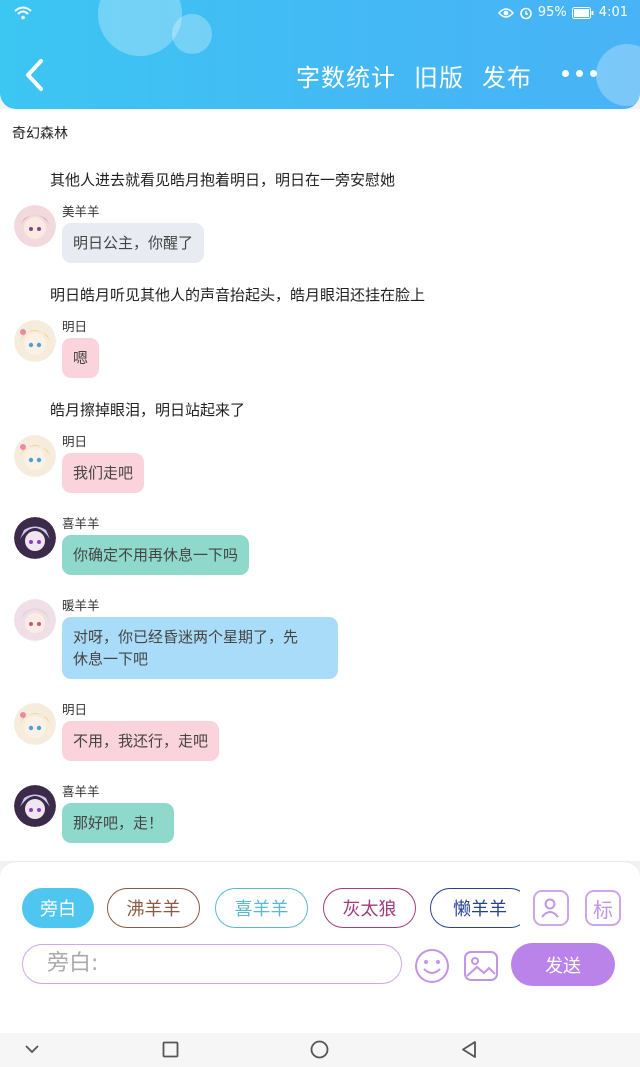  Describe the element at coordinates (618, 75) in the screenshot. I see `decorative-bubble` at that location.